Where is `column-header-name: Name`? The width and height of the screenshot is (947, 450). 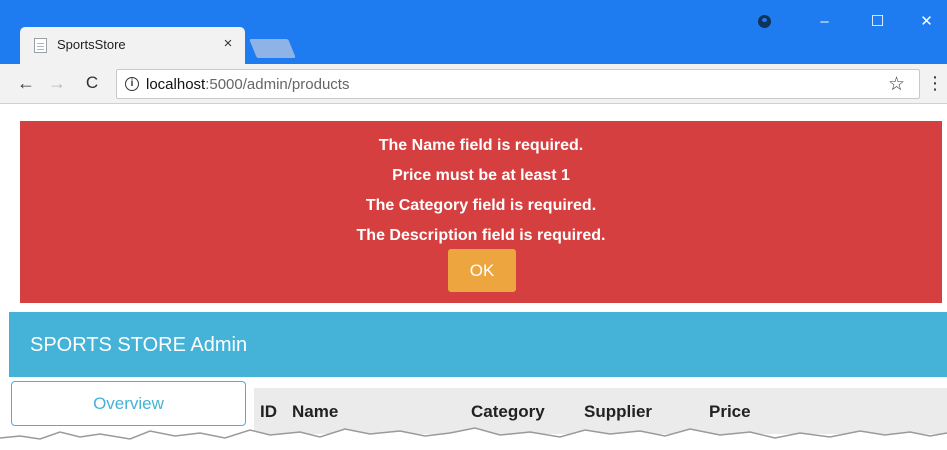
column-header-name: Name is located at coordinates (315, 411).